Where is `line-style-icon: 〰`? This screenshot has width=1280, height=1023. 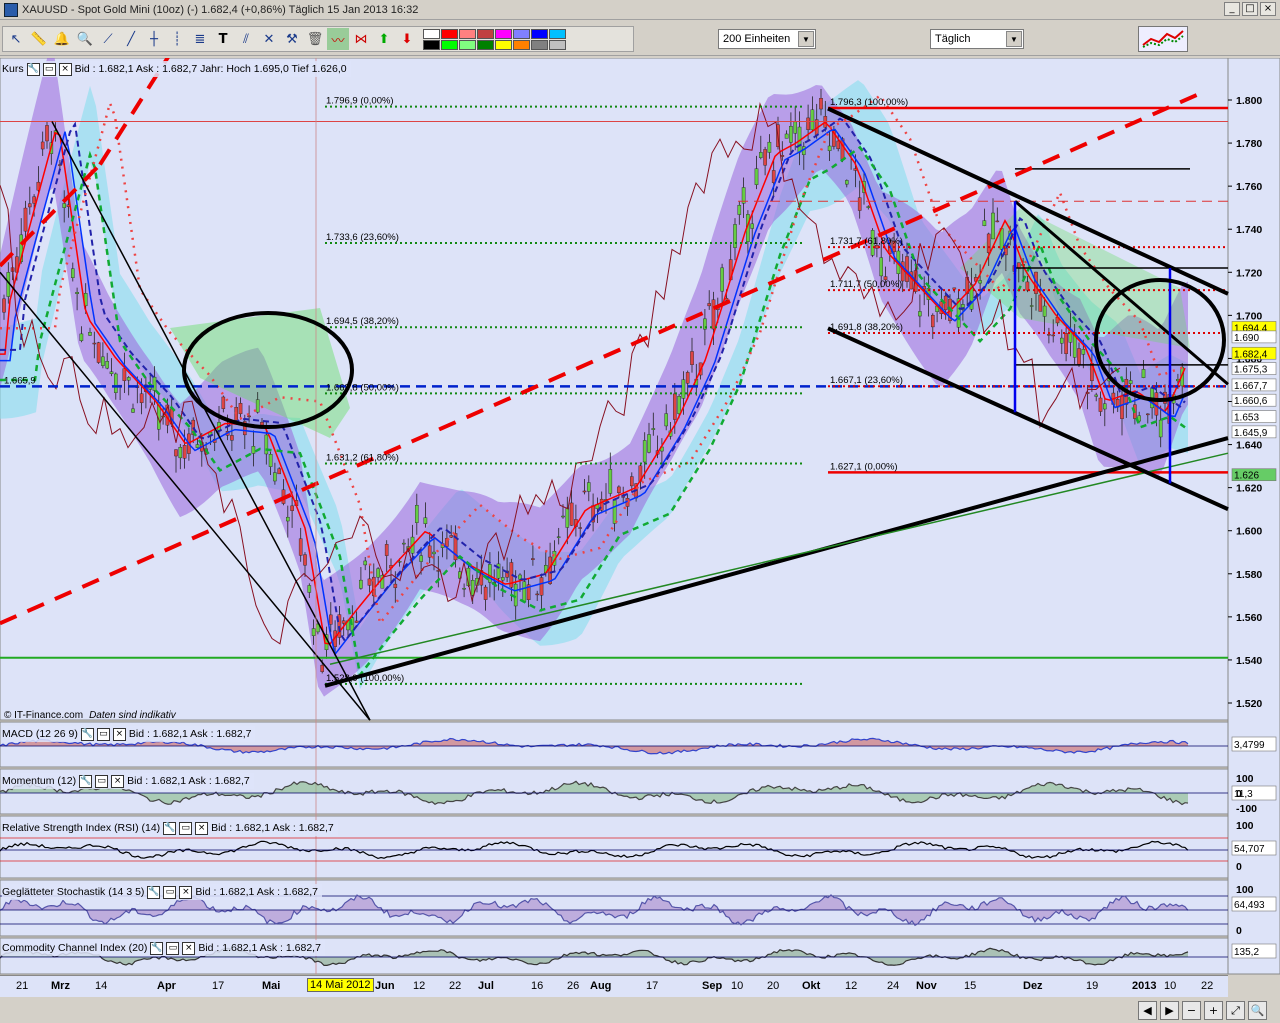 line-style-icon: 〰 is located at coordinates (338, 39).